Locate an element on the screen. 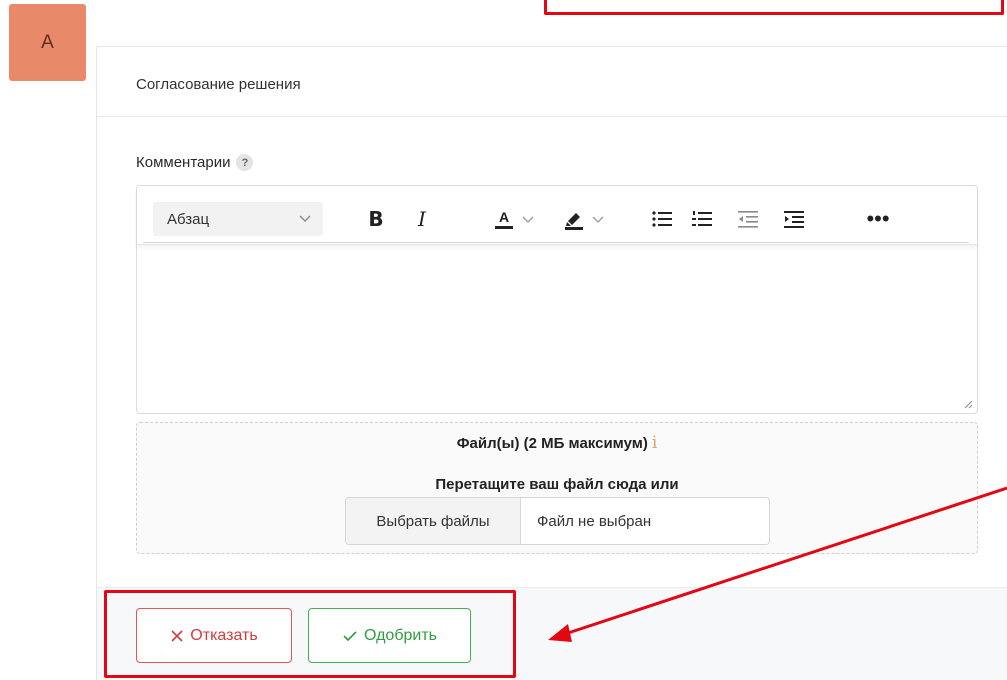 Image resolution: width=1007 pixels, height=680 pixels. annotation-frame-buttons is located at coordinates (310, 634).